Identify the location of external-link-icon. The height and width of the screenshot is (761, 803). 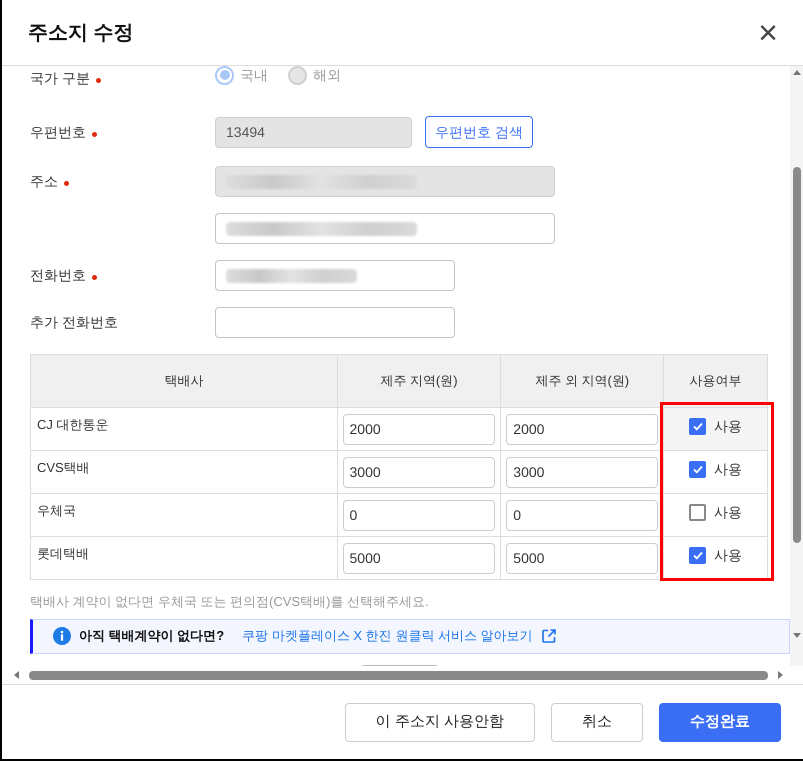
(548, 636).